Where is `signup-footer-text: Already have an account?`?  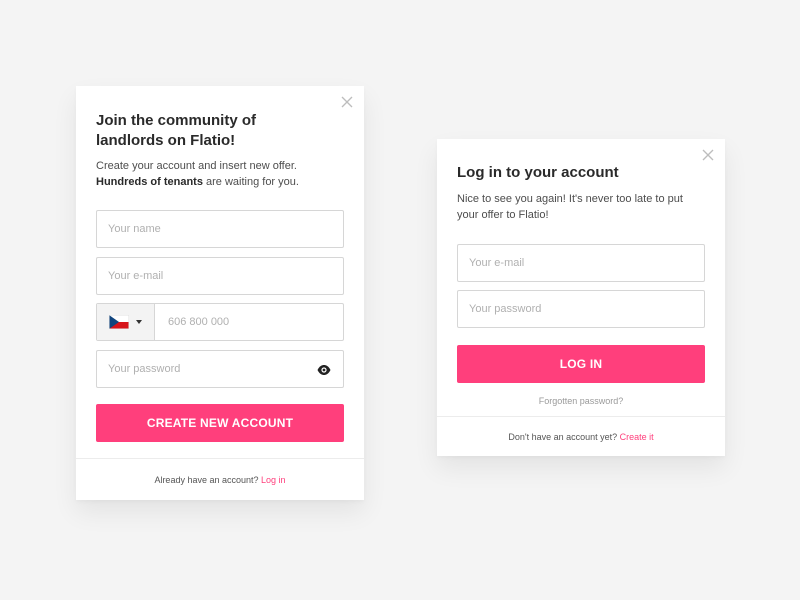 signup-footer-text: Already have an account? is located at coordinates (208, 480).